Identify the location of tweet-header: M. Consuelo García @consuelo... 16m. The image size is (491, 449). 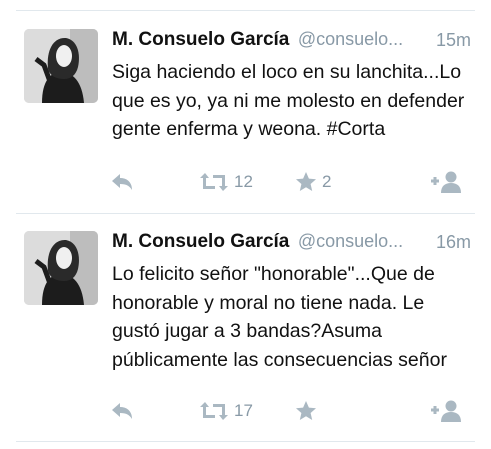
(291, 243).